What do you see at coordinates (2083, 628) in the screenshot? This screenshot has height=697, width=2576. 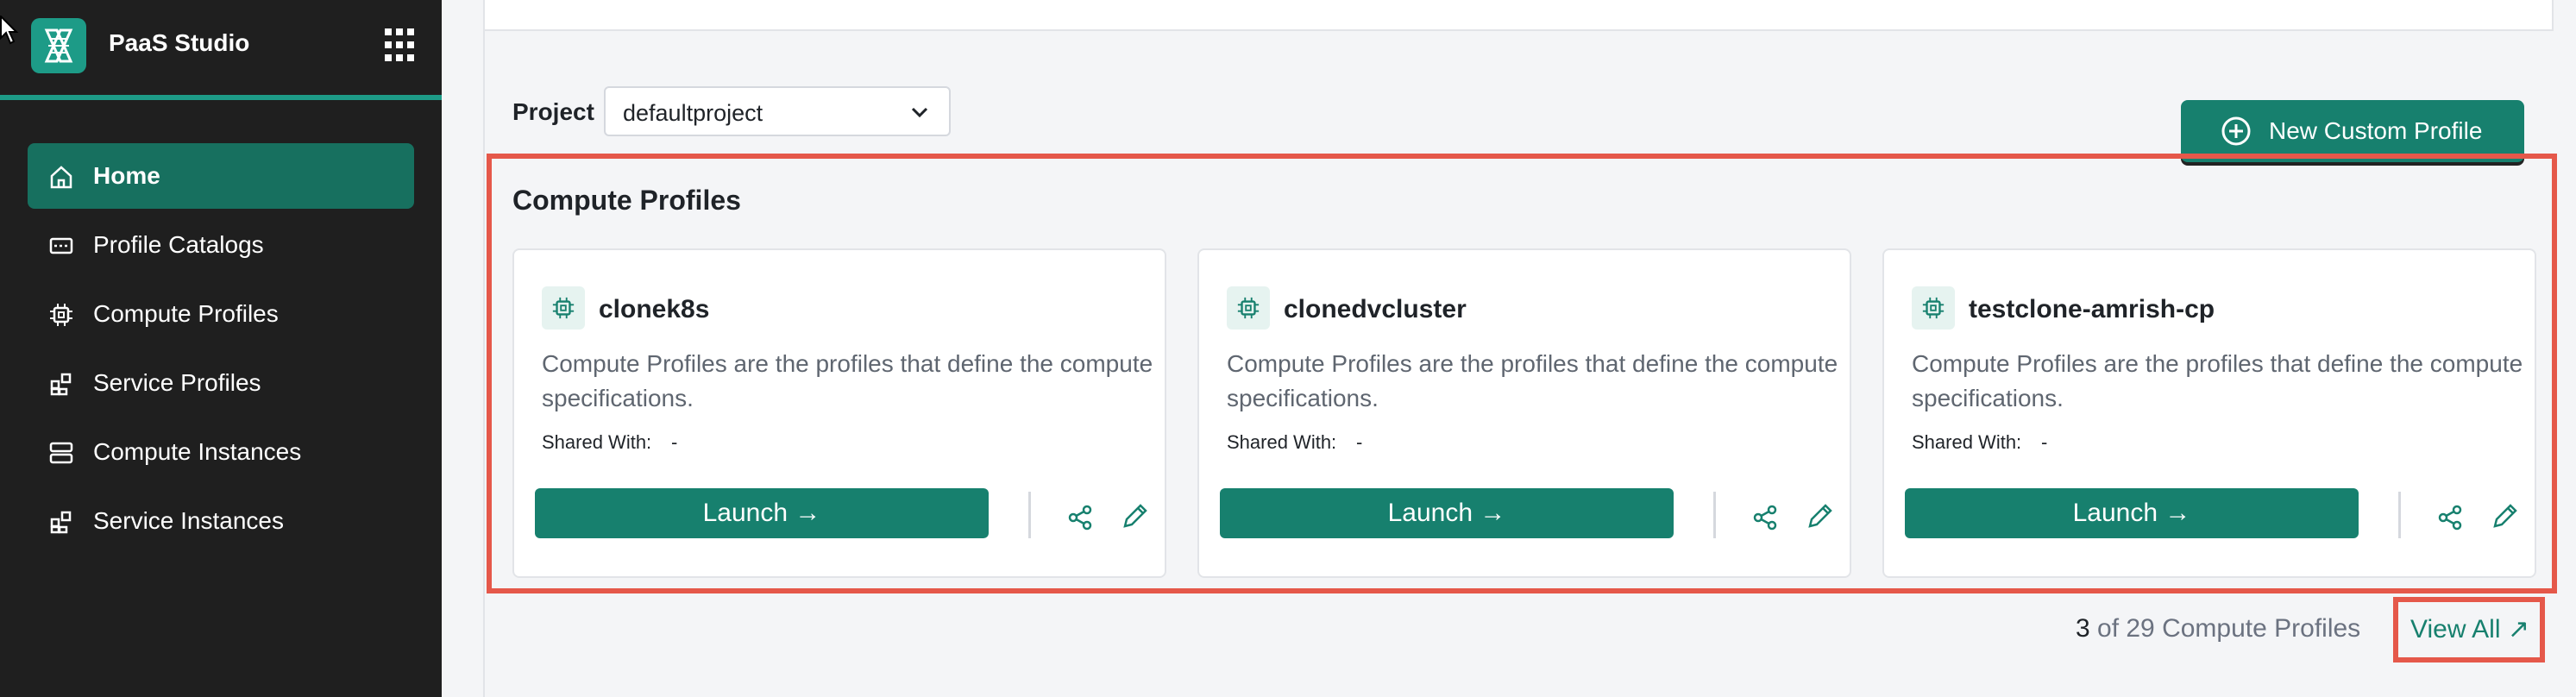 I see `profile-count-number: 3` at bounding box center [2083, 628].